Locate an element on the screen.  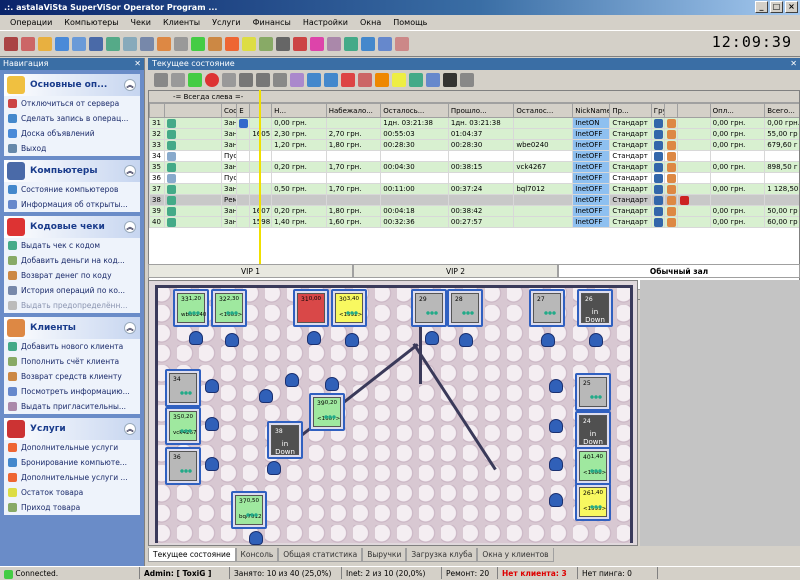
history-icon is located at coordinates (147, 44).